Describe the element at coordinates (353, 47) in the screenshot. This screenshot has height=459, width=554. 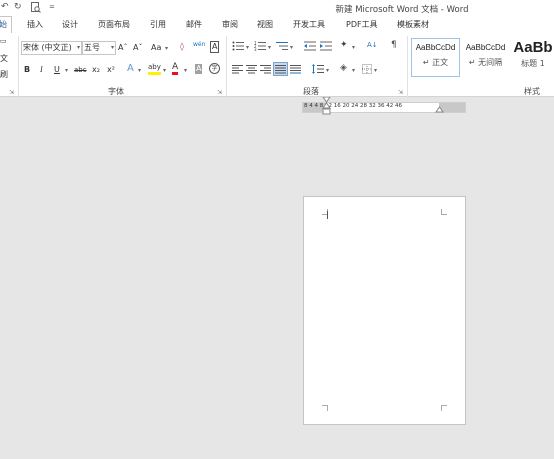
I see `chinese-layout-dropdown-icon: ▾` at that location.